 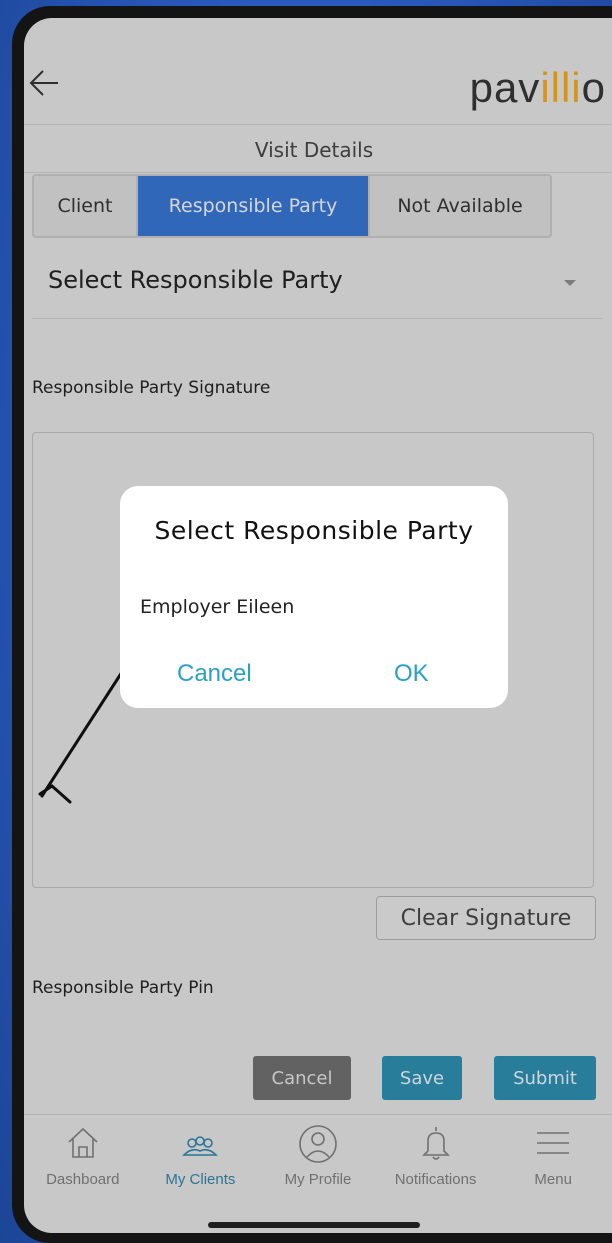 I want to click on dialog-title: Select Responsible Party, so click(x=314, y=530).